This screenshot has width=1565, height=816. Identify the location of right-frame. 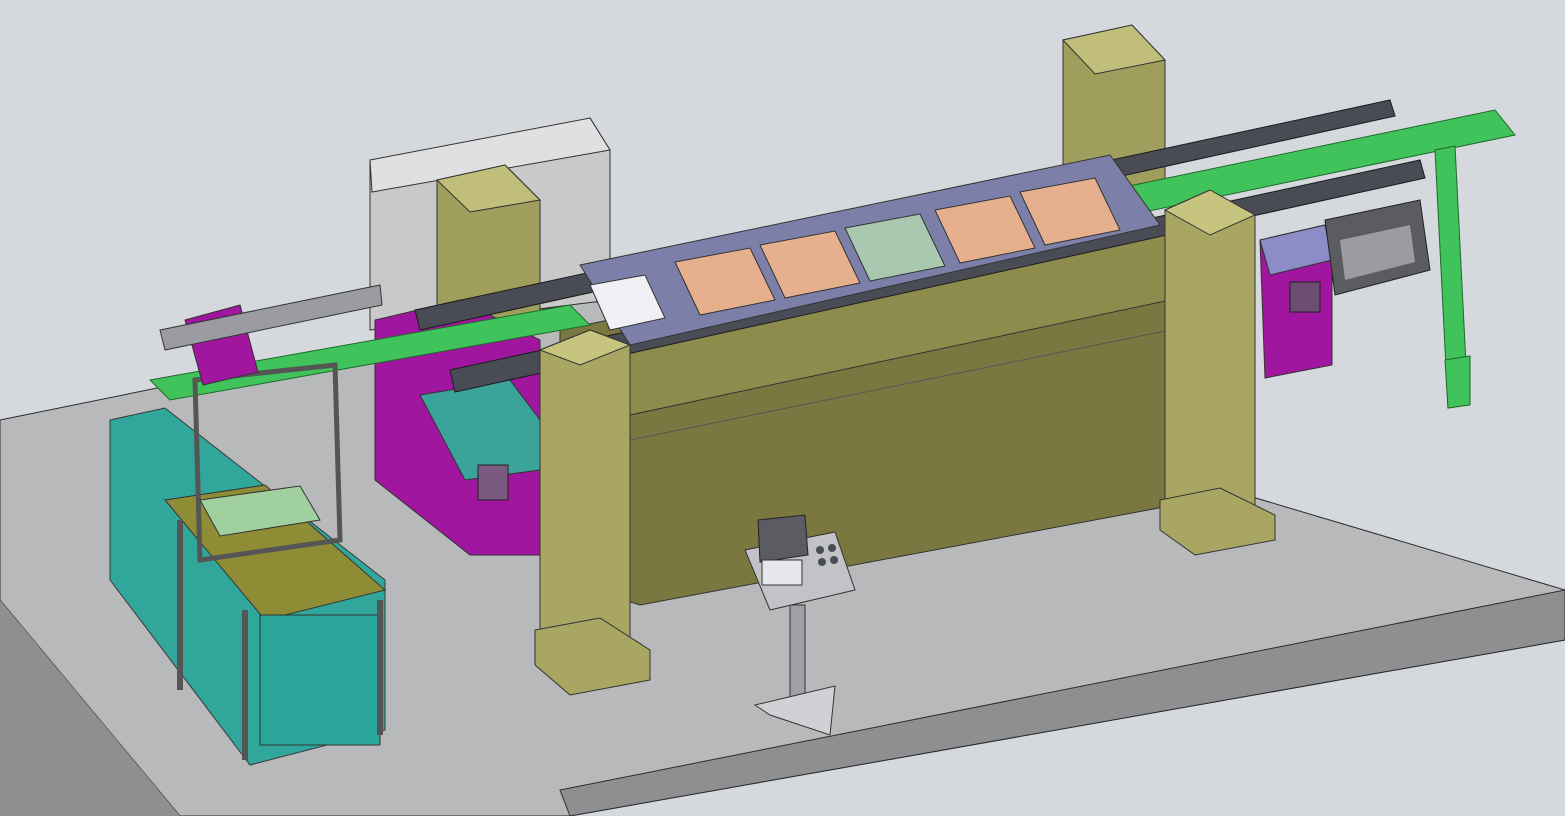
(1377, 247).